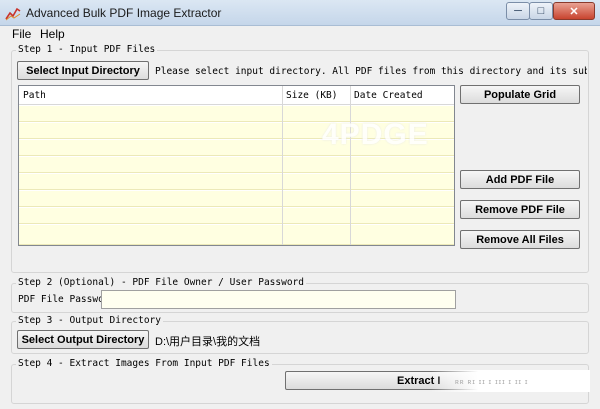  What do you see at coordinates (89, 320) in the screenshot?
I see `step3-label: Step 3 - Output Directory` at bounding box center [89, 320].